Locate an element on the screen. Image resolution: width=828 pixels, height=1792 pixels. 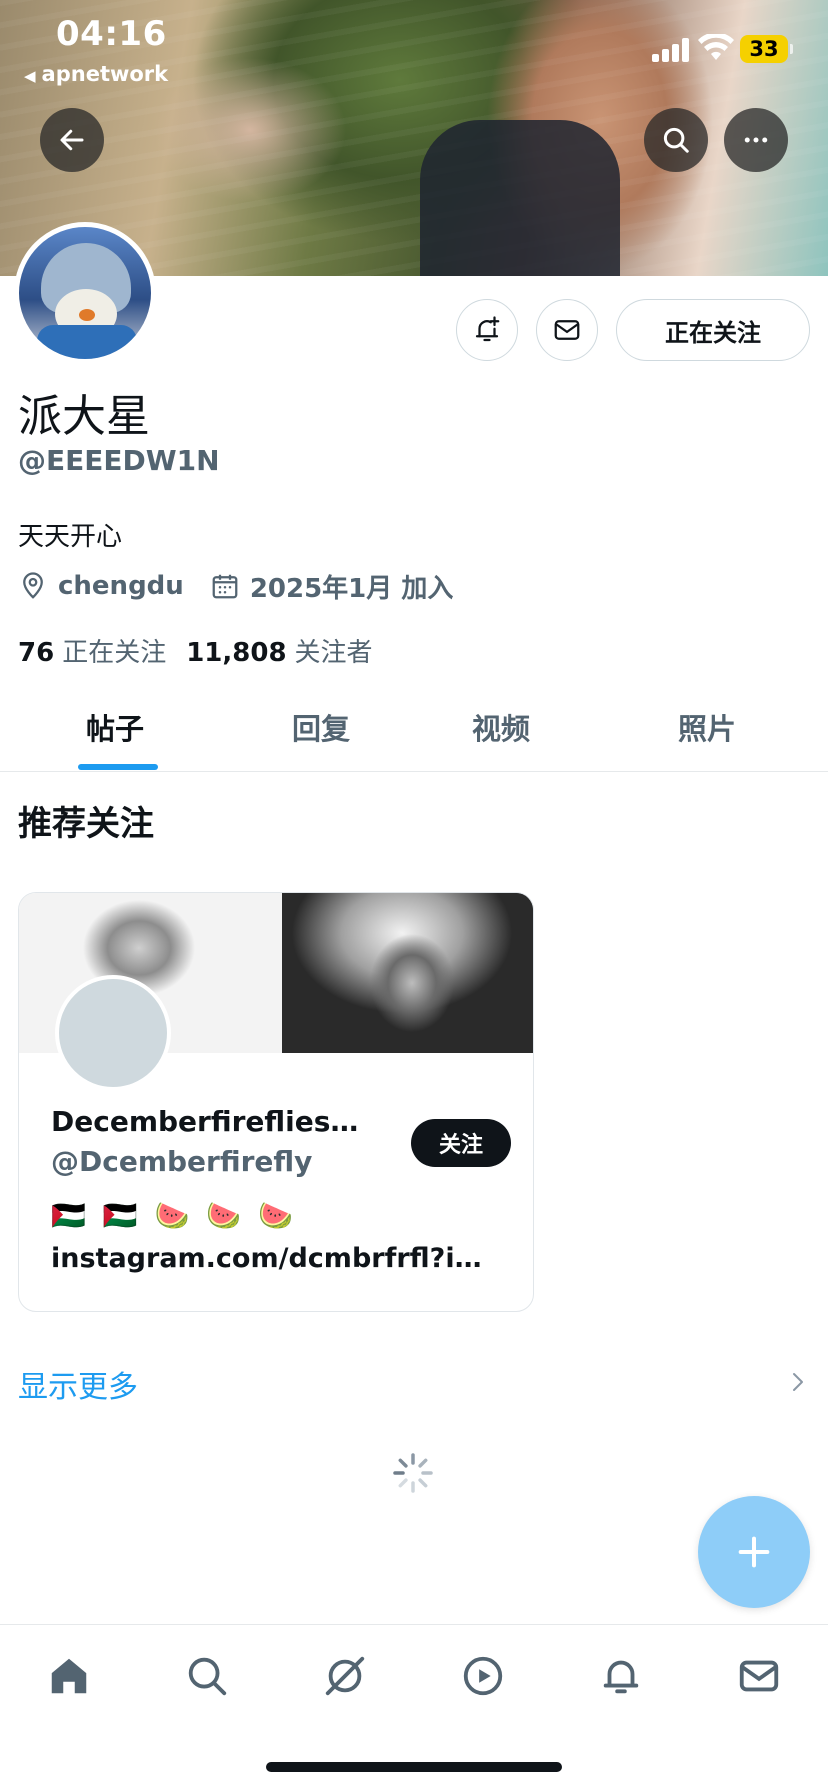
back-triangle-icon: ◀ is located at coordinates (30, 76).